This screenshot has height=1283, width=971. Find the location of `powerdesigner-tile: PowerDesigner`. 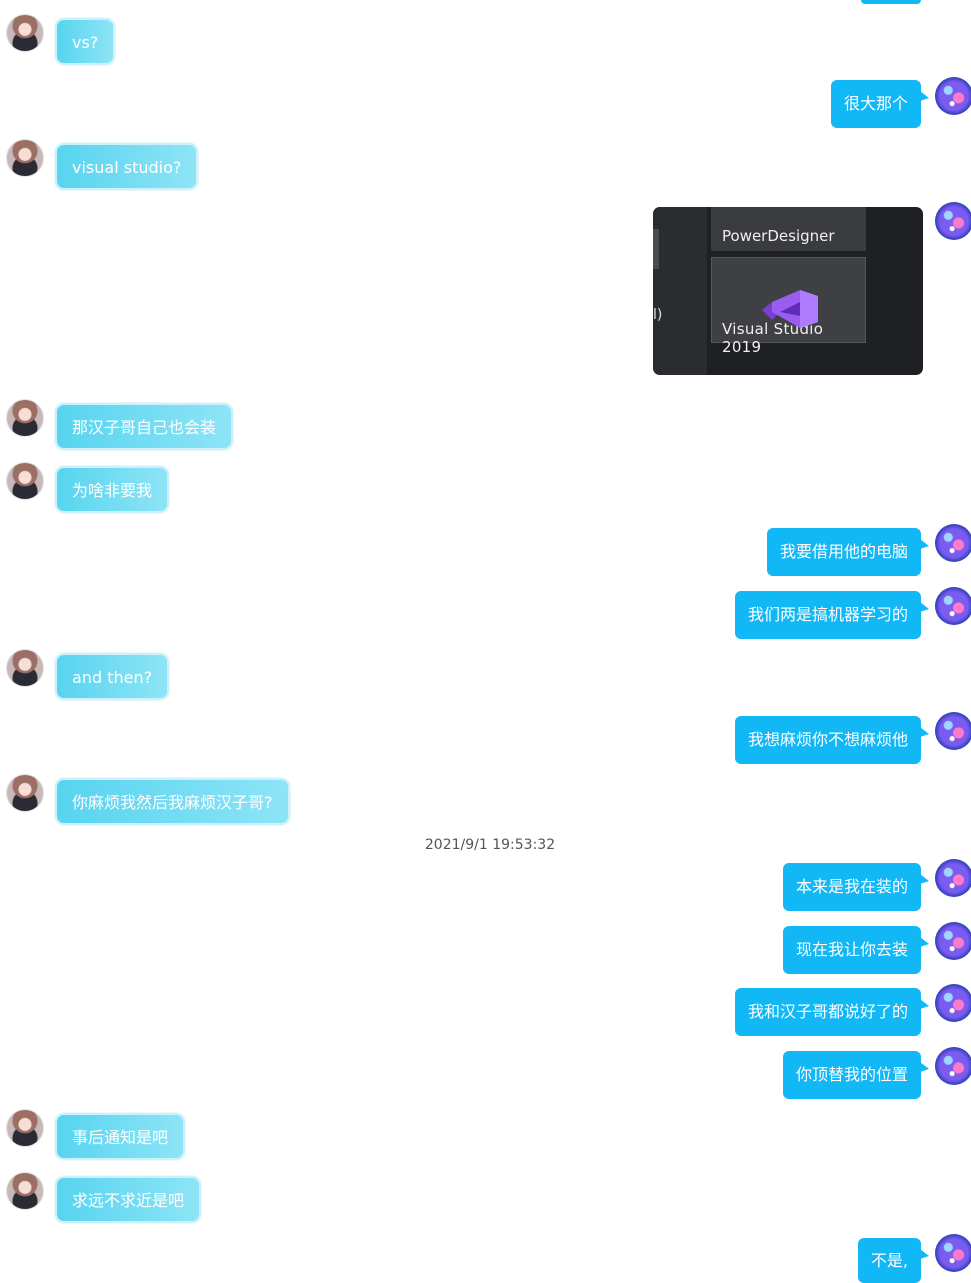

powerdesigner-tile: PowerDesigner is located at coordinates (788, 229).